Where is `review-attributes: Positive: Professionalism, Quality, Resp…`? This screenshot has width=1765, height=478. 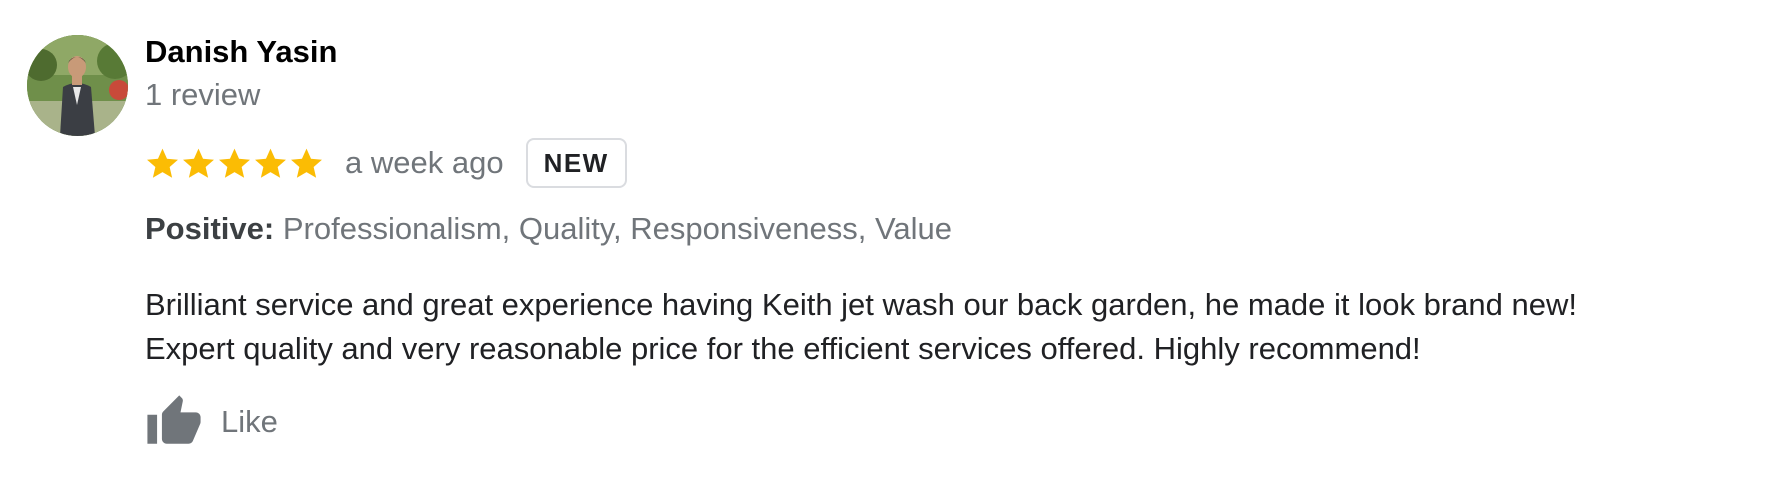 review-attributes: Positive: Professionalism, Quality, Resp… is located at coordinates (548, 229).